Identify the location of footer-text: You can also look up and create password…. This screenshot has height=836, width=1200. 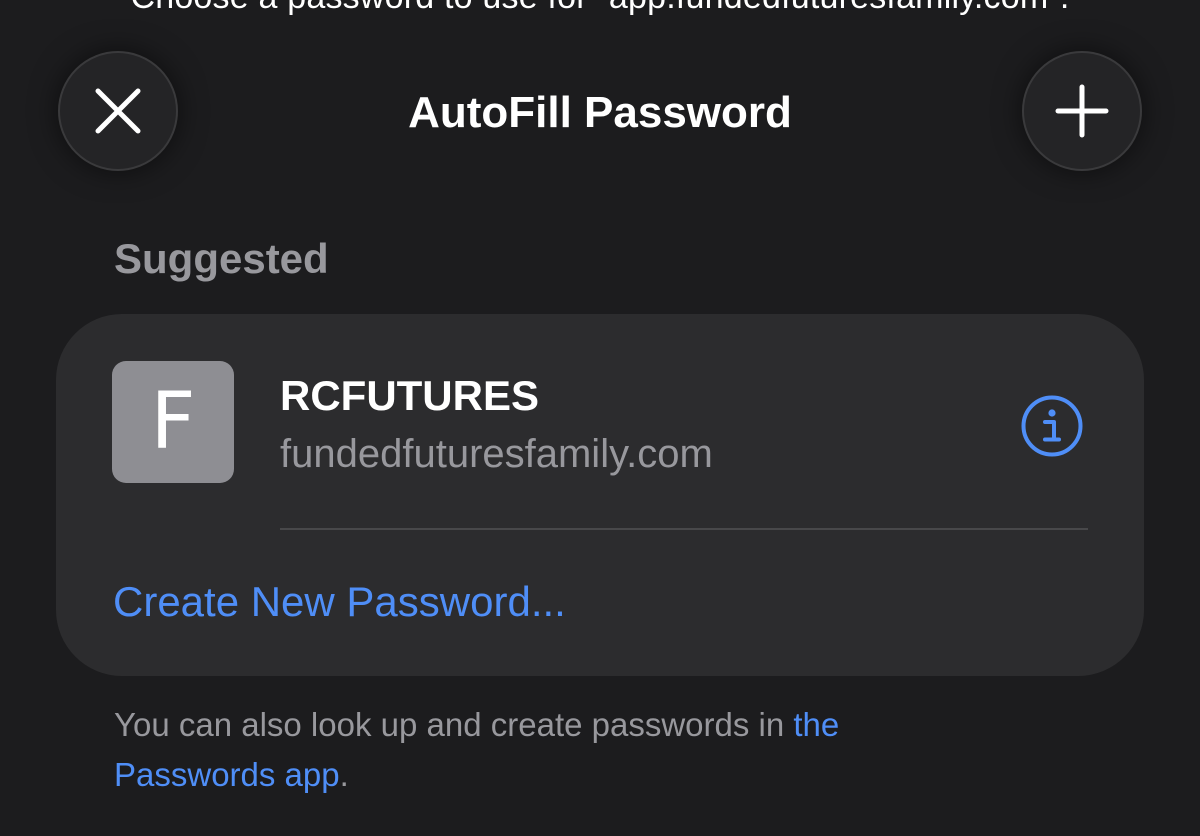
(454, 724).